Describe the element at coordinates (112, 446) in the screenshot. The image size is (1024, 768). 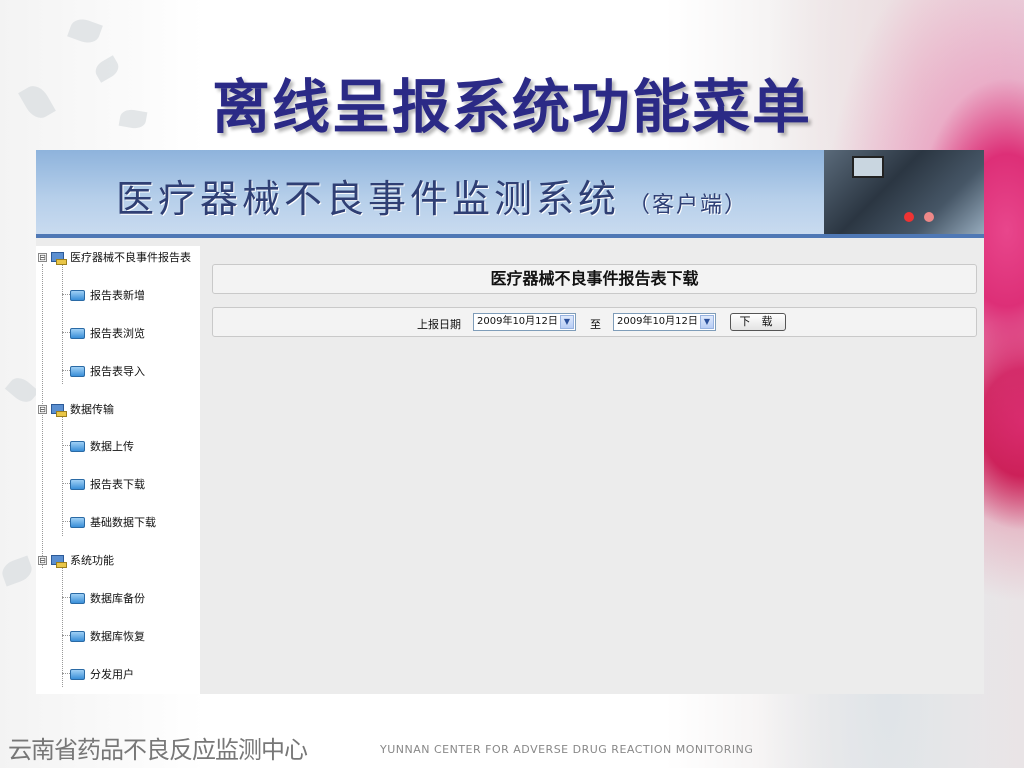
I see `tree-item-label: 数据上传` at that location.